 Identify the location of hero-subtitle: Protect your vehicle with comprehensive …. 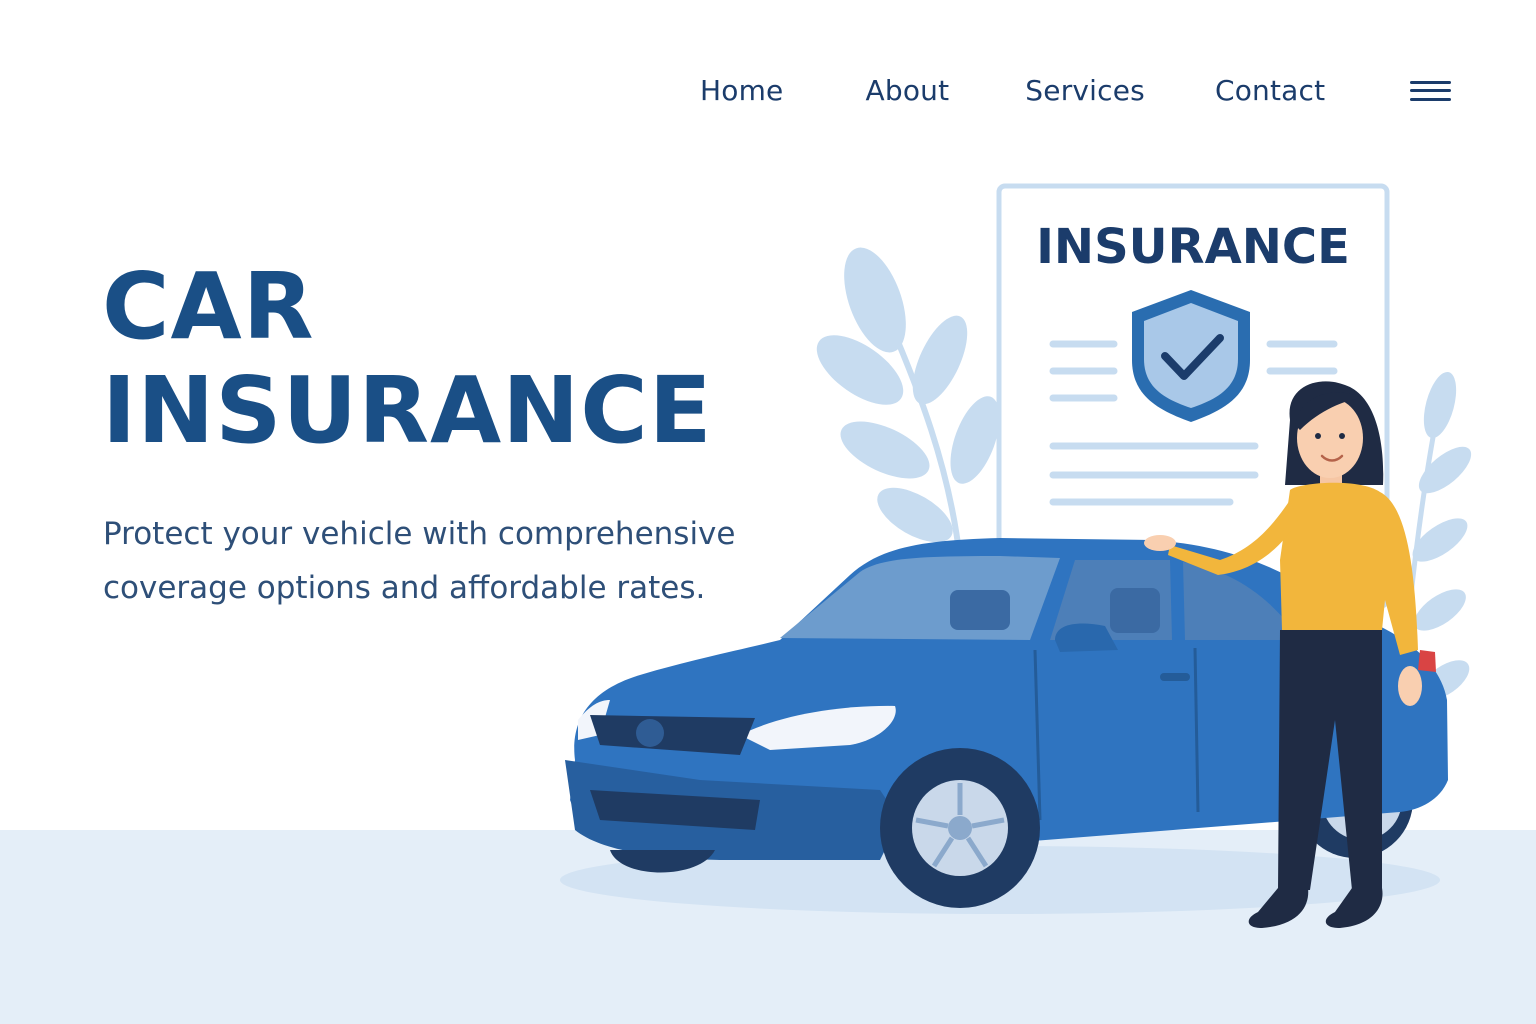
(419, 561).